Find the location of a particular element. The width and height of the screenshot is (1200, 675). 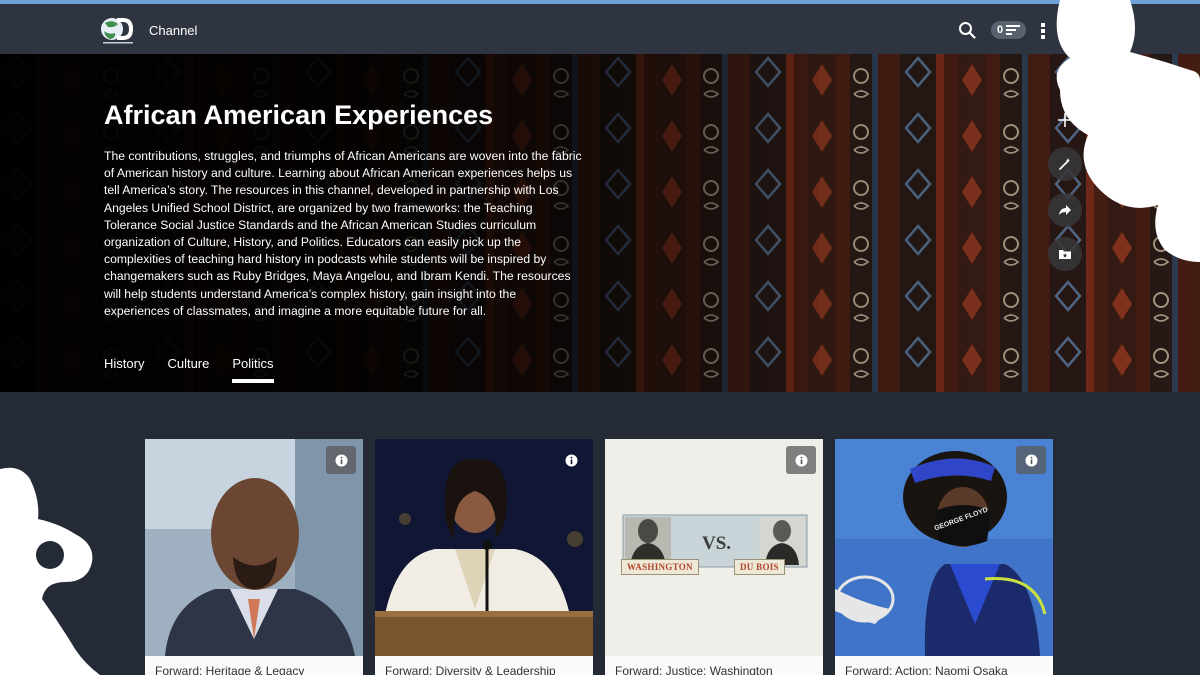

playlist-icon is located at coordinates (1013, 30).